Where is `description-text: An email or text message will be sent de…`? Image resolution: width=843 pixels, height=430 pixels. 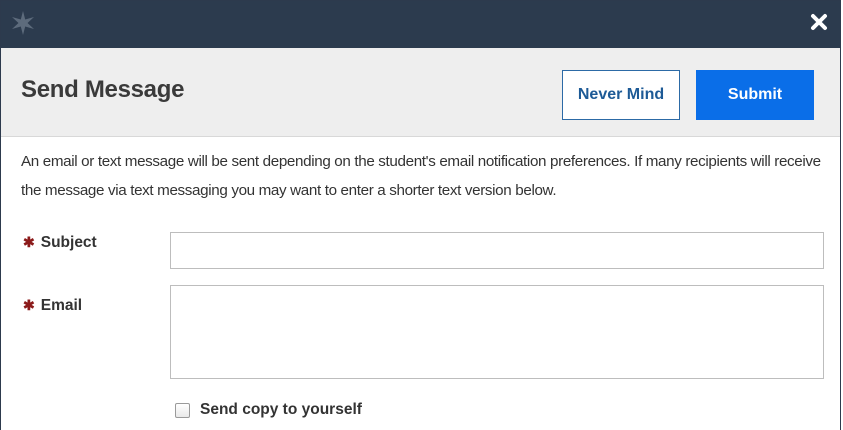 description-text: An email or text message will be sent de… is located at coordinates (421, 176).